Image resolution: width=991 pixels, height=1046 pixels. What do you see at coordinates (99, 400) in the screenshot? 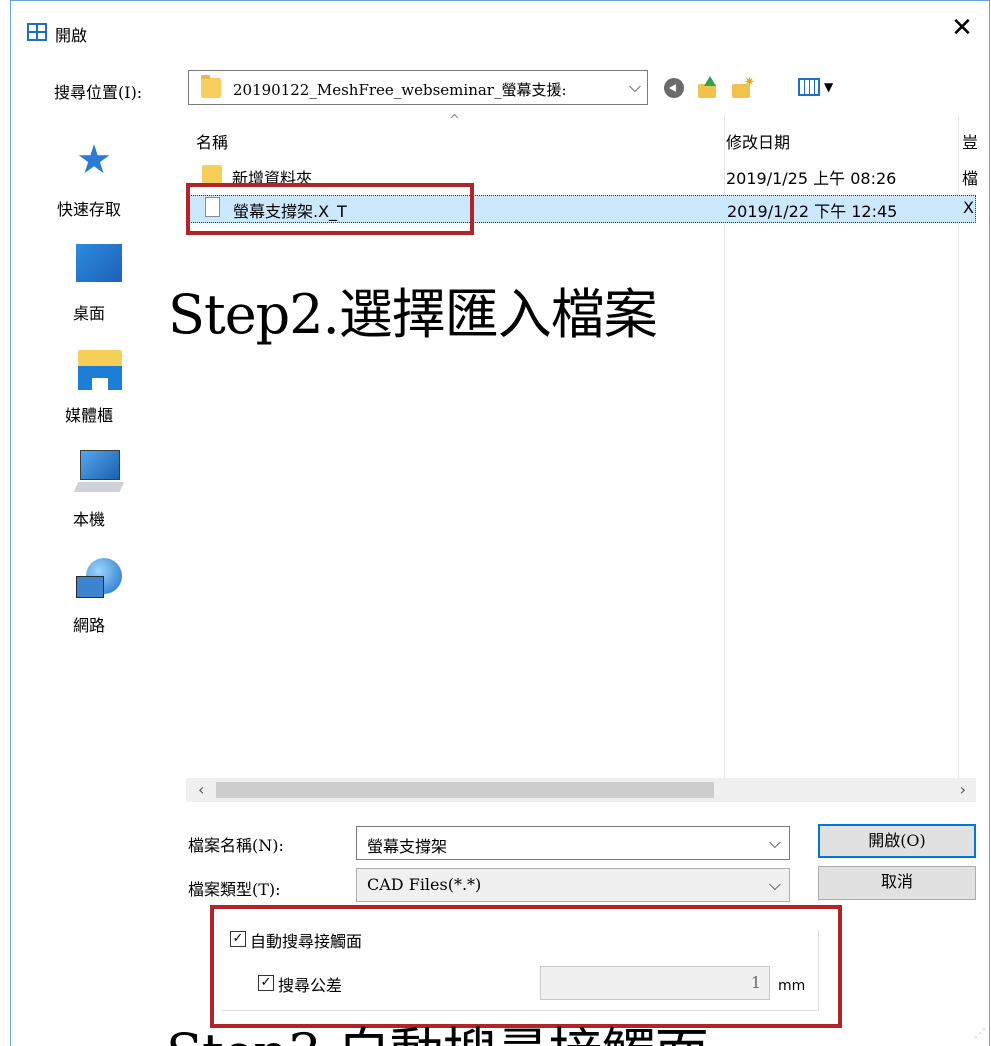
I see `place-libraries: 媒體櫃` at bounding box center [99, 400].